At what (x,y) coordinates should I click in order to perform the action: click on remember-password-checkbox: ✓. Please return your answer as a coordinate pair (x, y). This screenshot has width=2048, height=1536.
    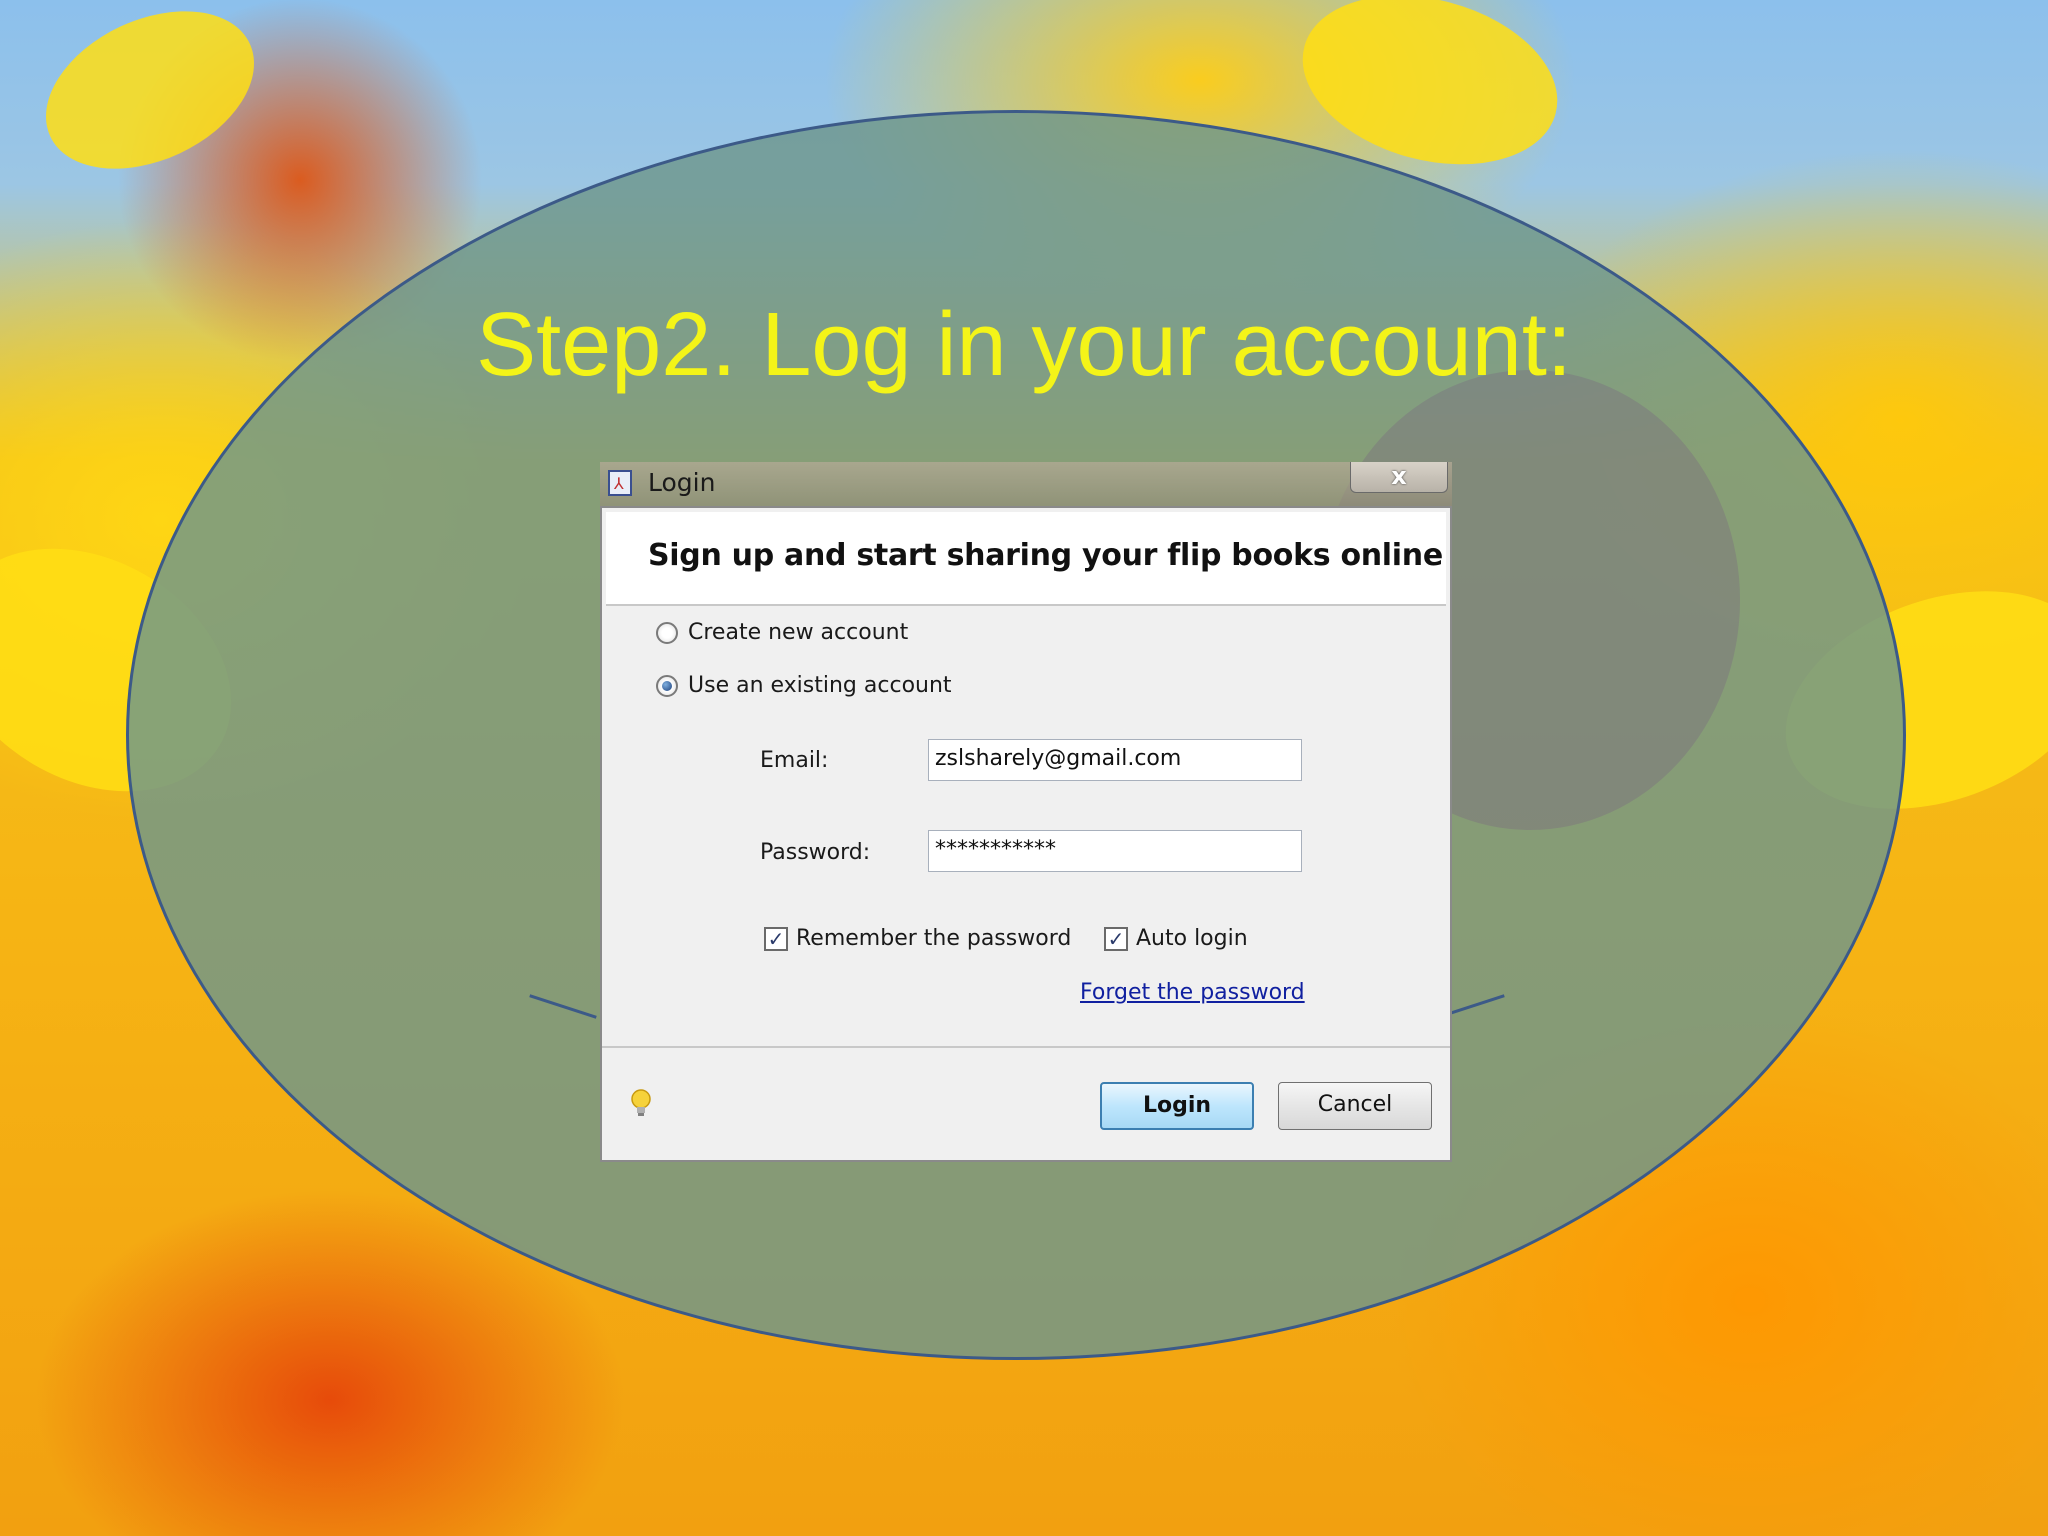
    Looking at the image, I should click on (776, 938).